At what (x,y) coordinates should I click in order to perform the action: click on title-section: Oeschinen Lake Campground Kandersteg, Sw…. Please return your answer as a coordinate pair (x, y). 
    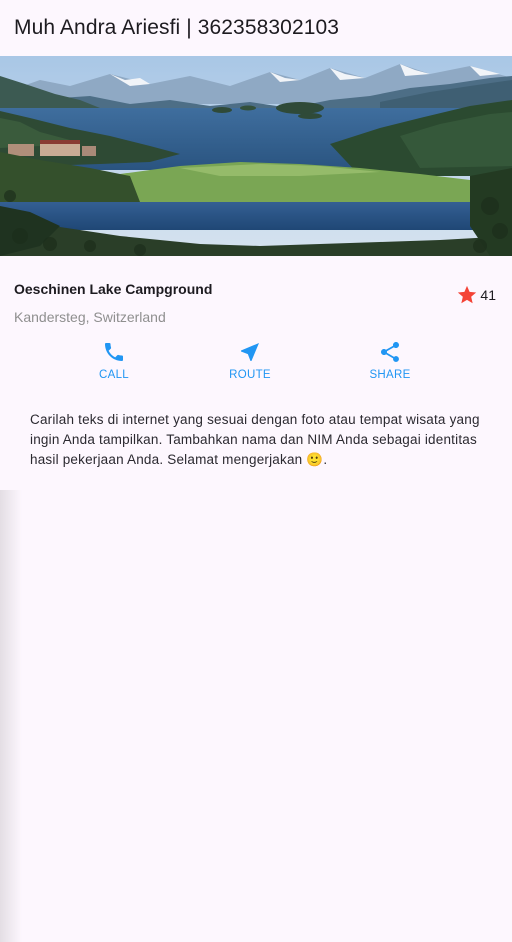
    Looking at the image, I should click on (256, 294).